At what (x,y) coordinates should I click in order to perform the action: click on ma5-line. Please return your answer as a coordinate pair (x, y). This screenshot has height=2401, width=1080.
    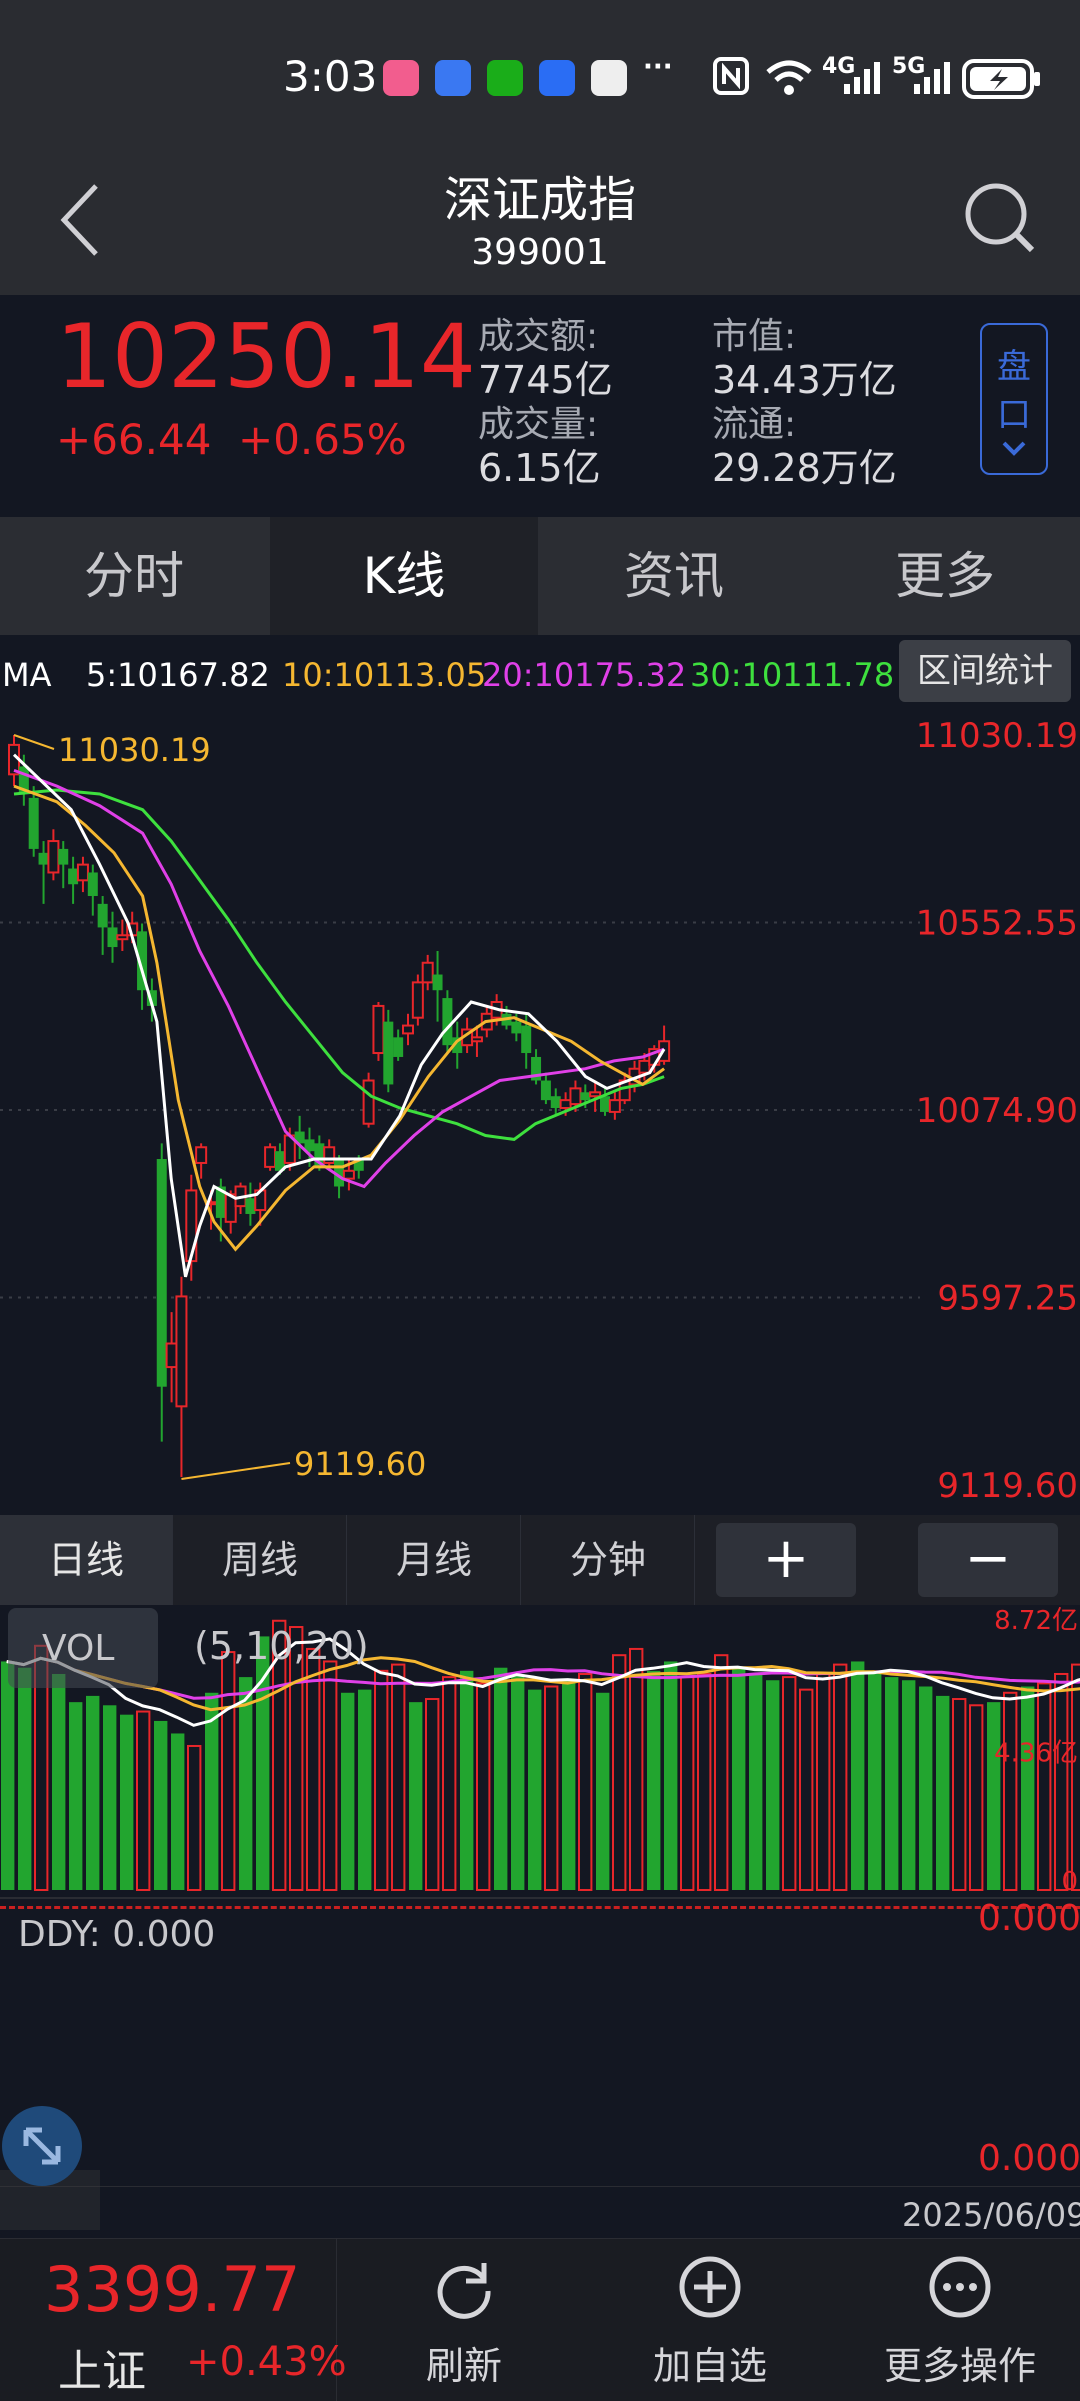
    Looking at the image, I should click on (339, 1015).